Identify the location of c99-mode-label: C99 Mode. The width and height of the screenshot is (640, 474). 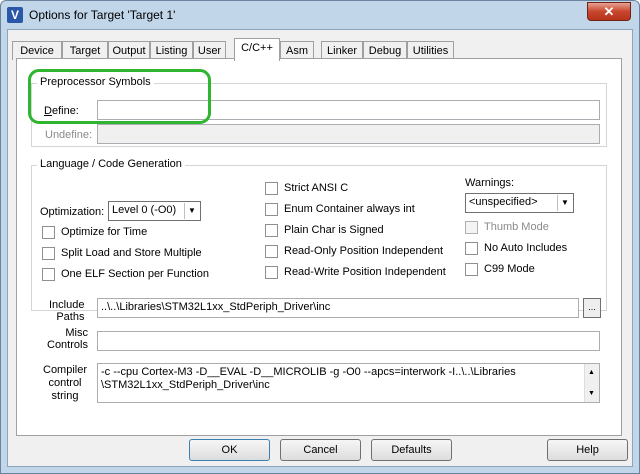
(509, 269).